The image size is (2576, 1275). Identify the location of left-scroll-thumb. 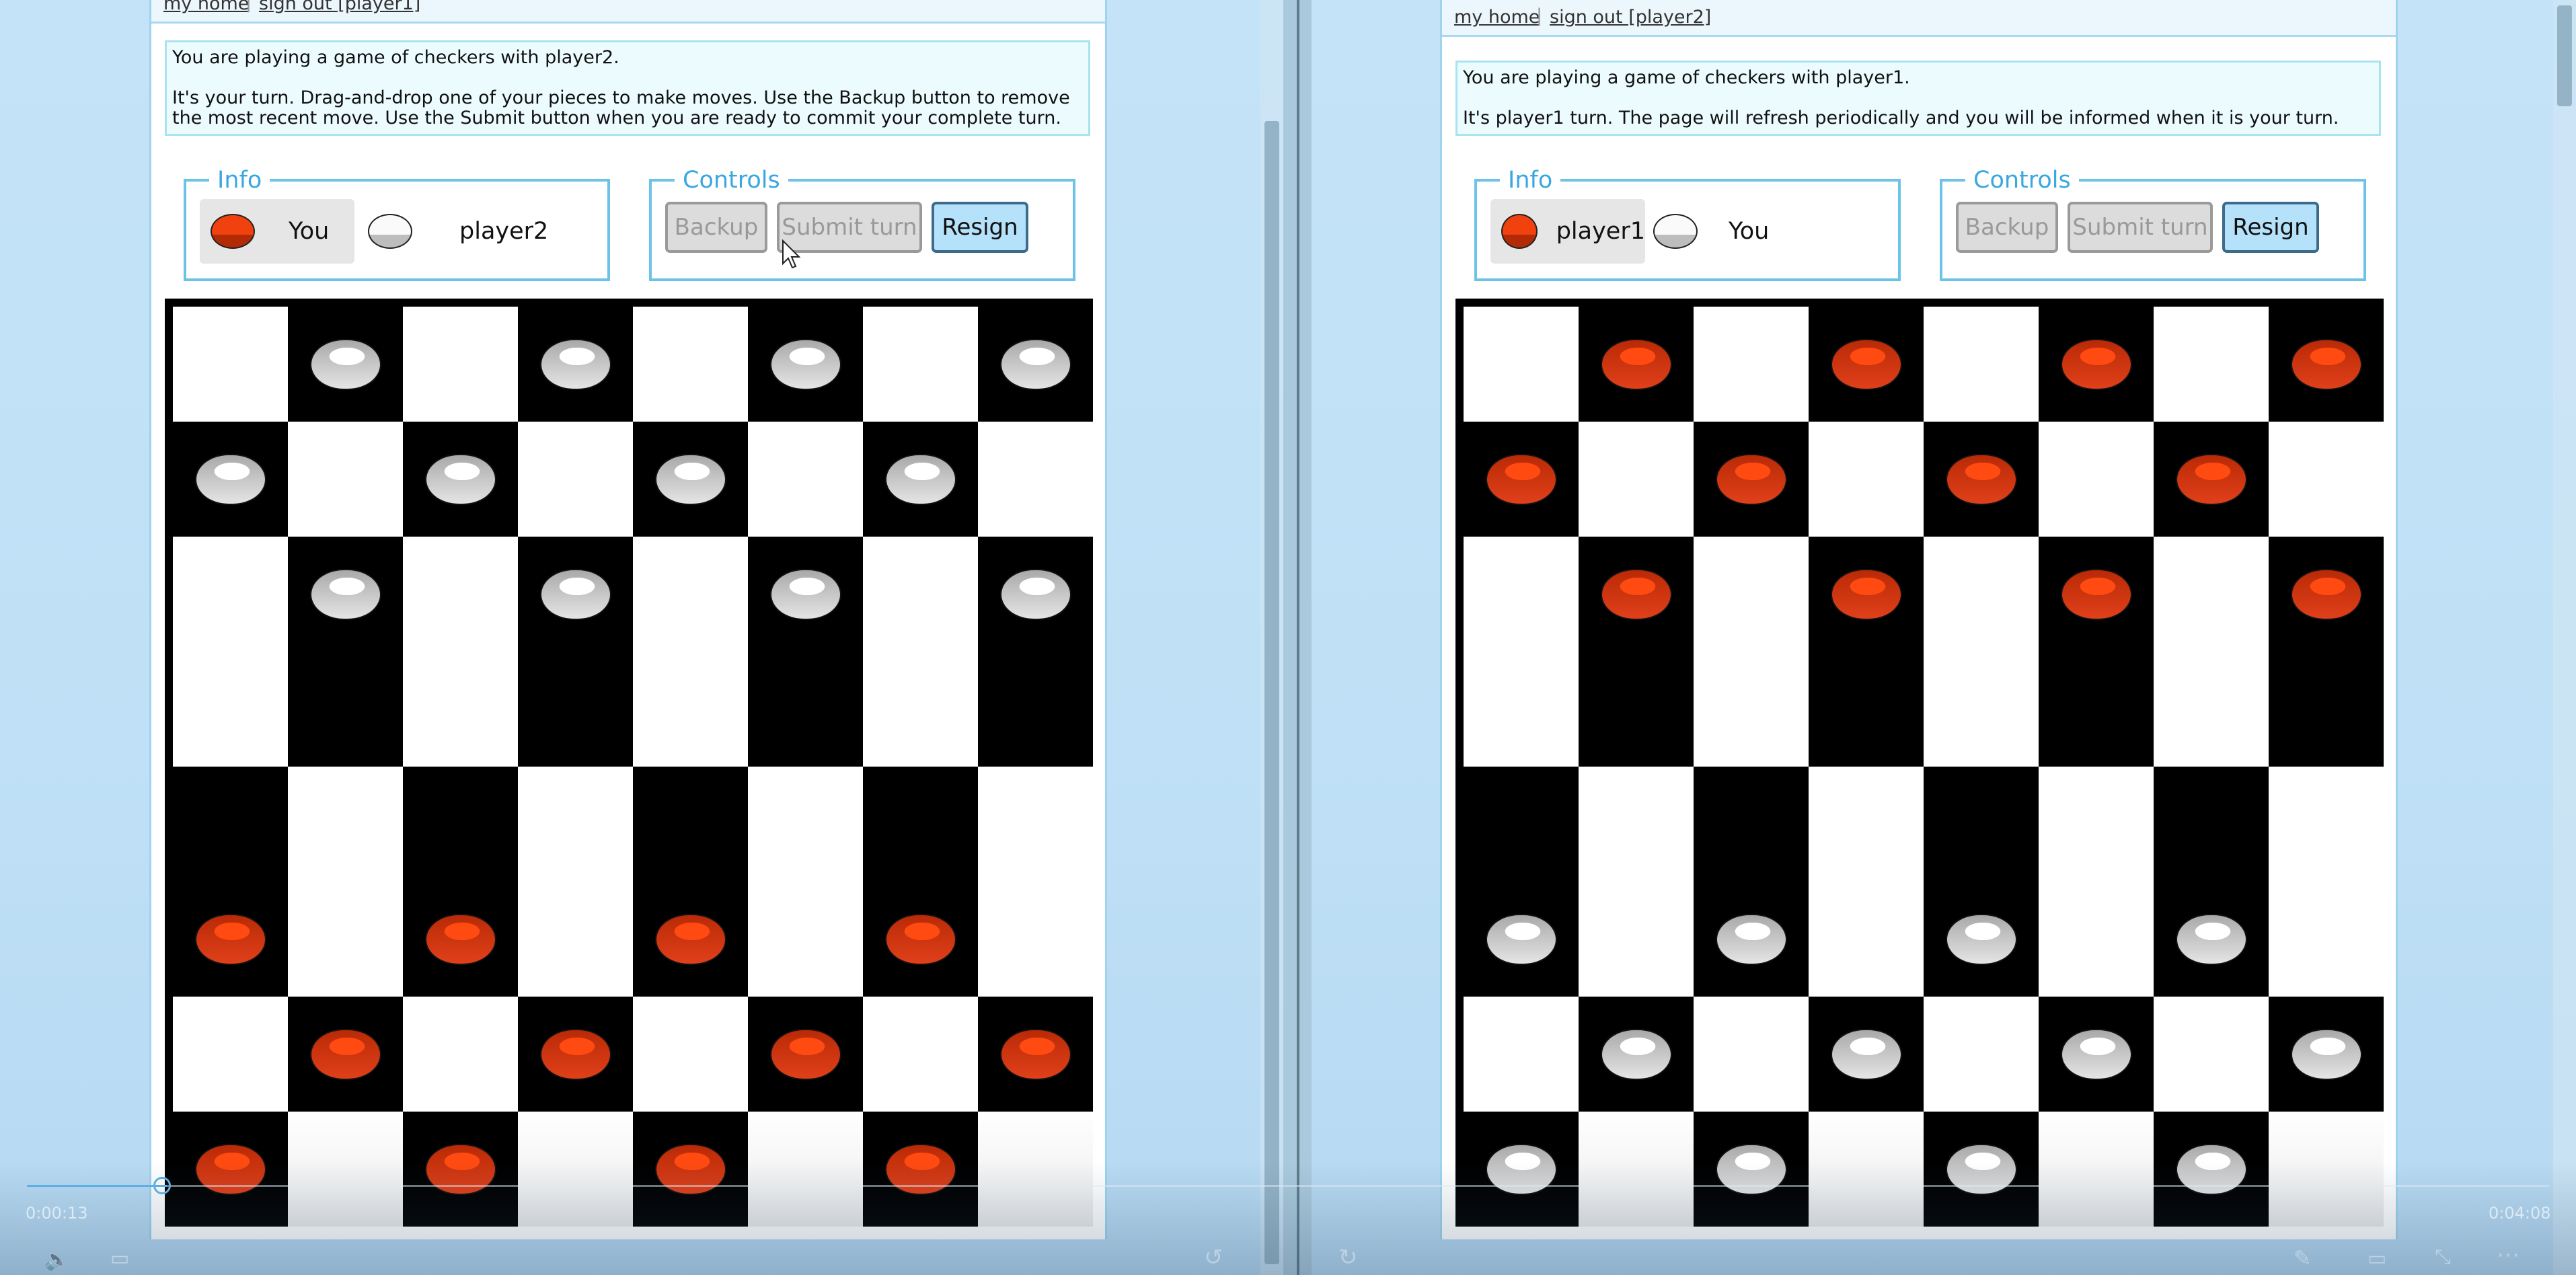
(1271, 692).